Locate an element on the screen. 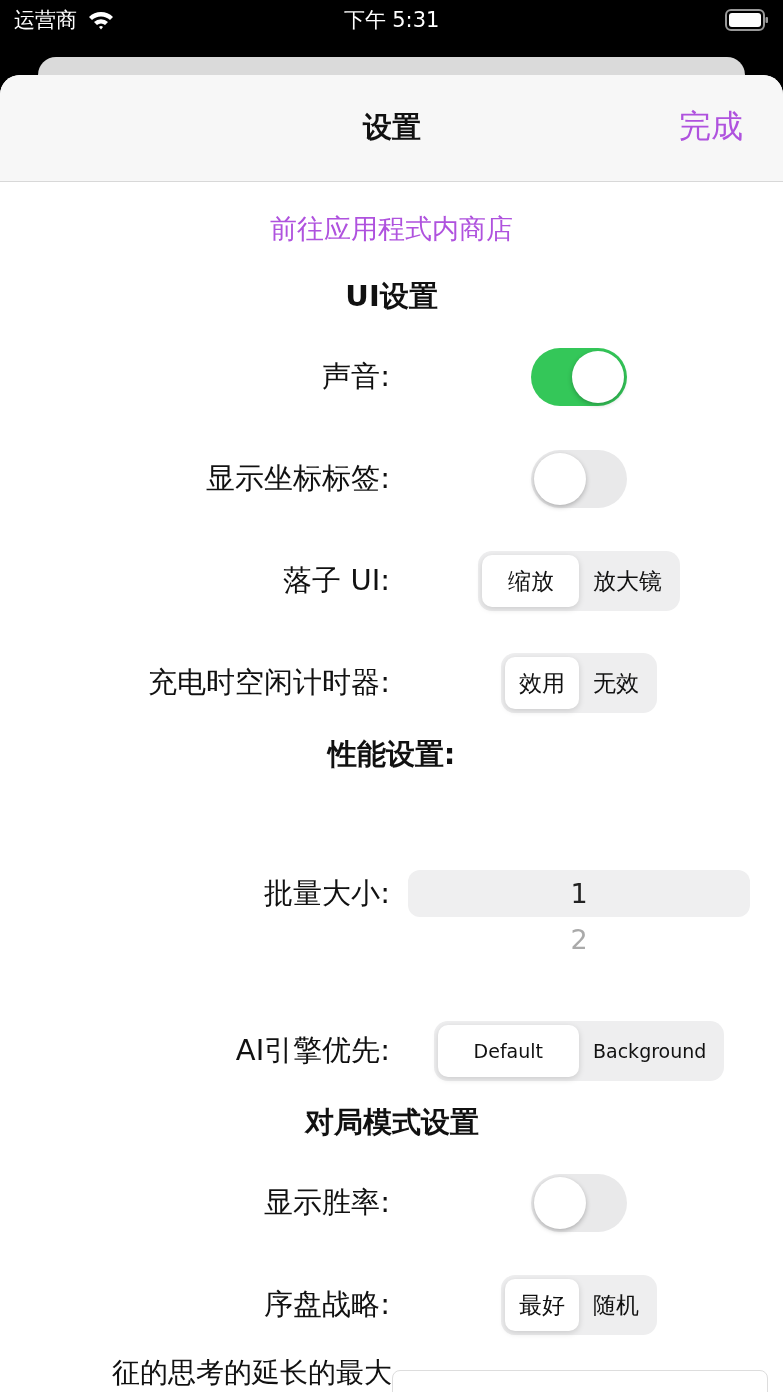 This screenshot has height=1392, width=783. section-title: UI设置 is located at coordinates (391, 296).